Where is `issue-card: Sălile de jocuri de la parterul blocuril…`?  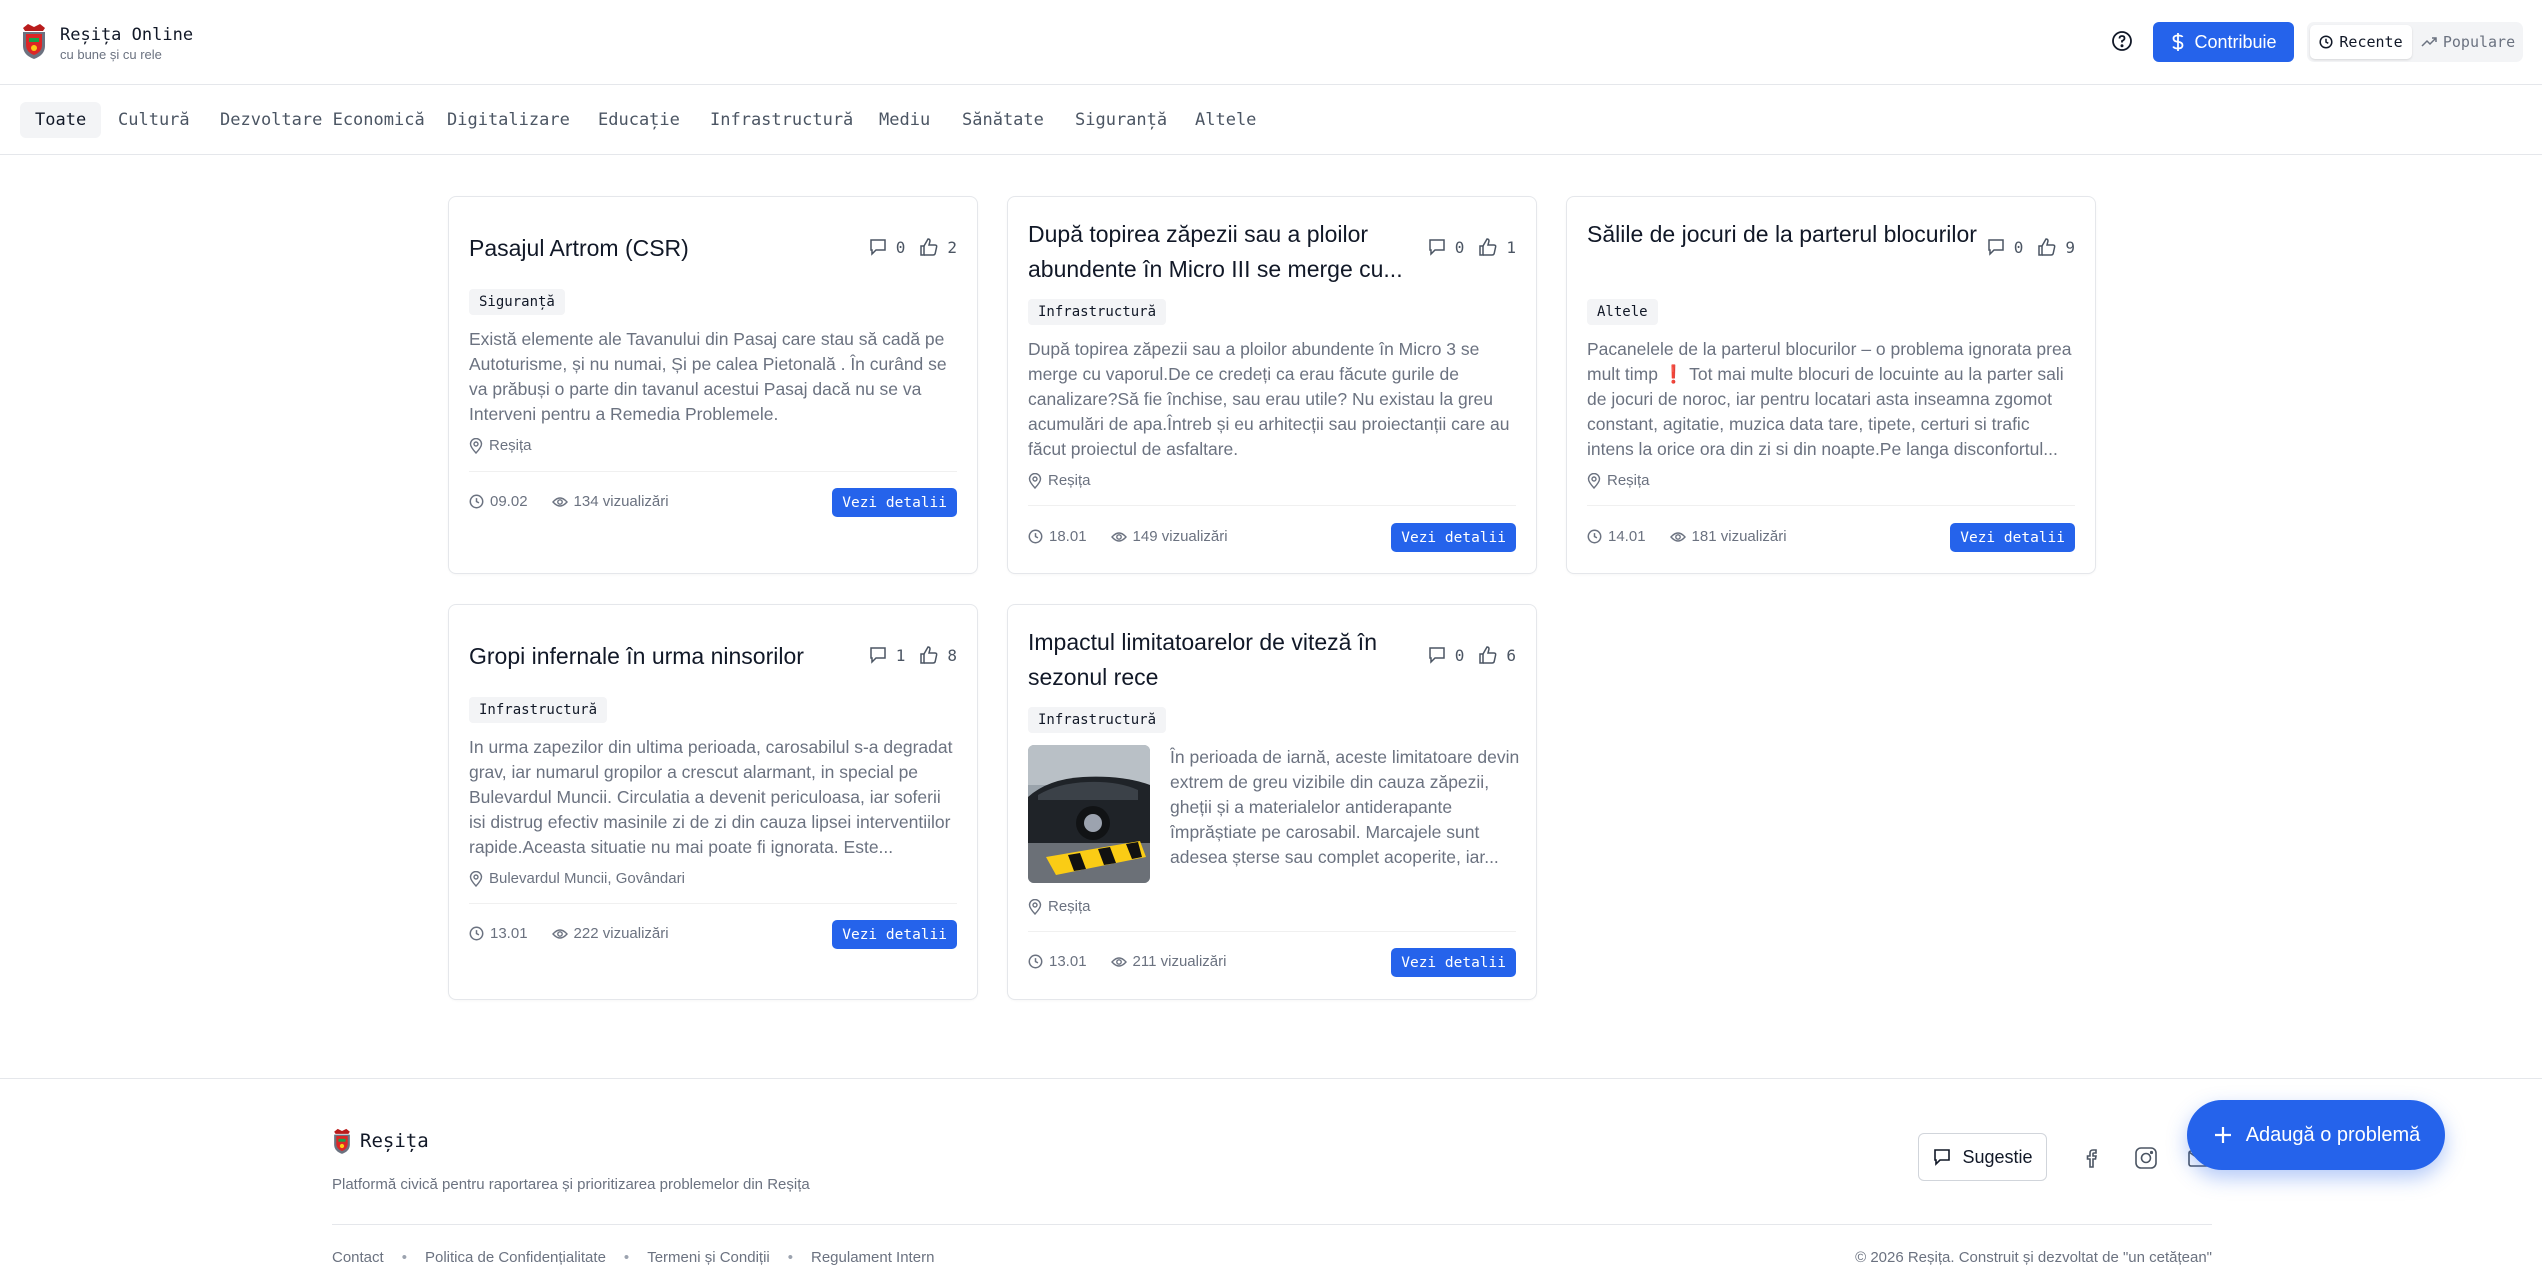
issue-card: Sălile de jocuri de la parterul blocuril… is located at coordinates (1831, 385).